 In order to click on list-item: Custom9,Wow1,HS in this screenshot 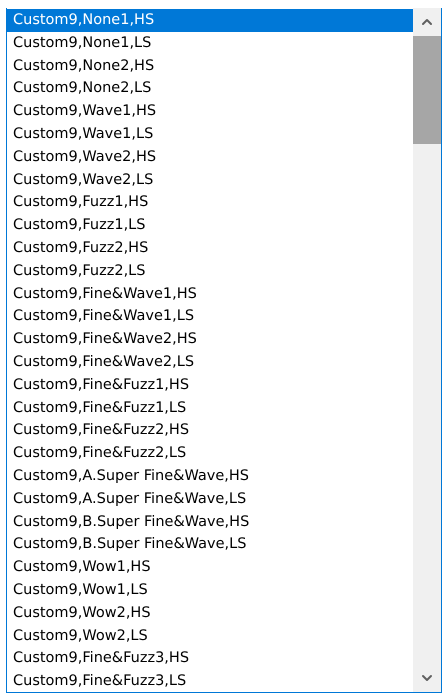, I will do `click(210, 567)`.